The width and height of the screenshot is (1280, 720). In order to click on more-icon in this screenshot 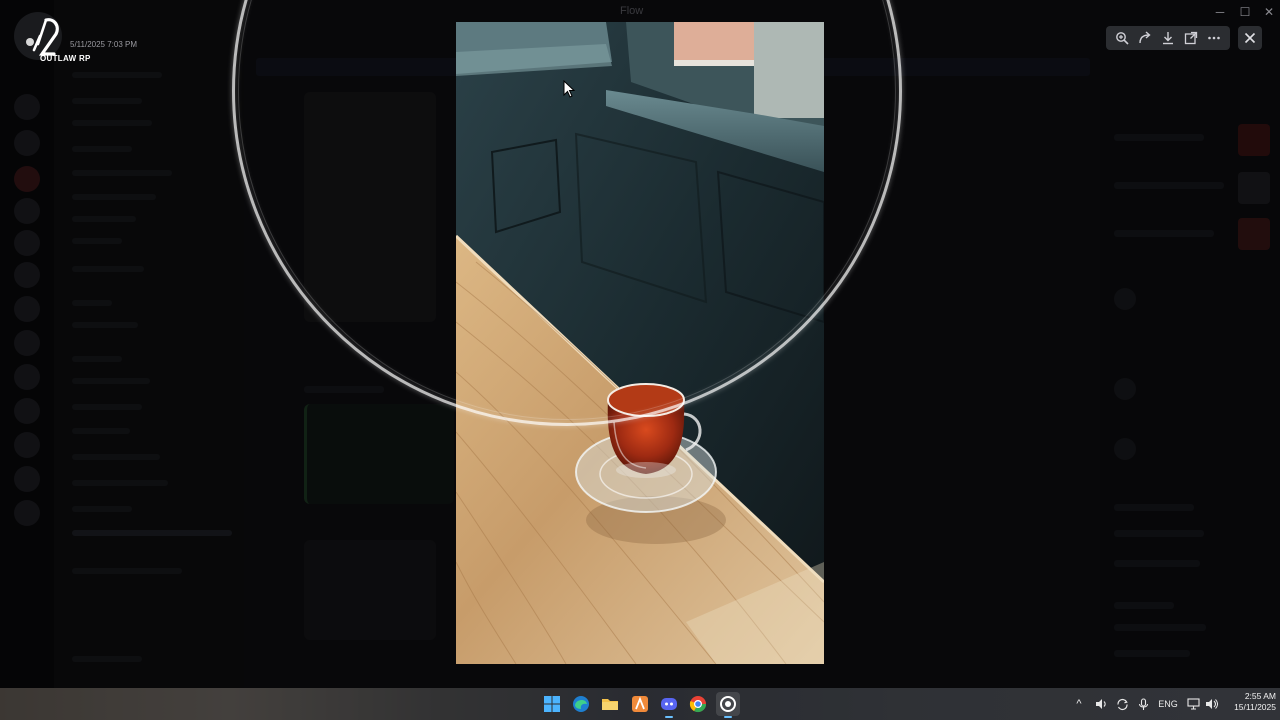, I will do `click(1214, 38)`.